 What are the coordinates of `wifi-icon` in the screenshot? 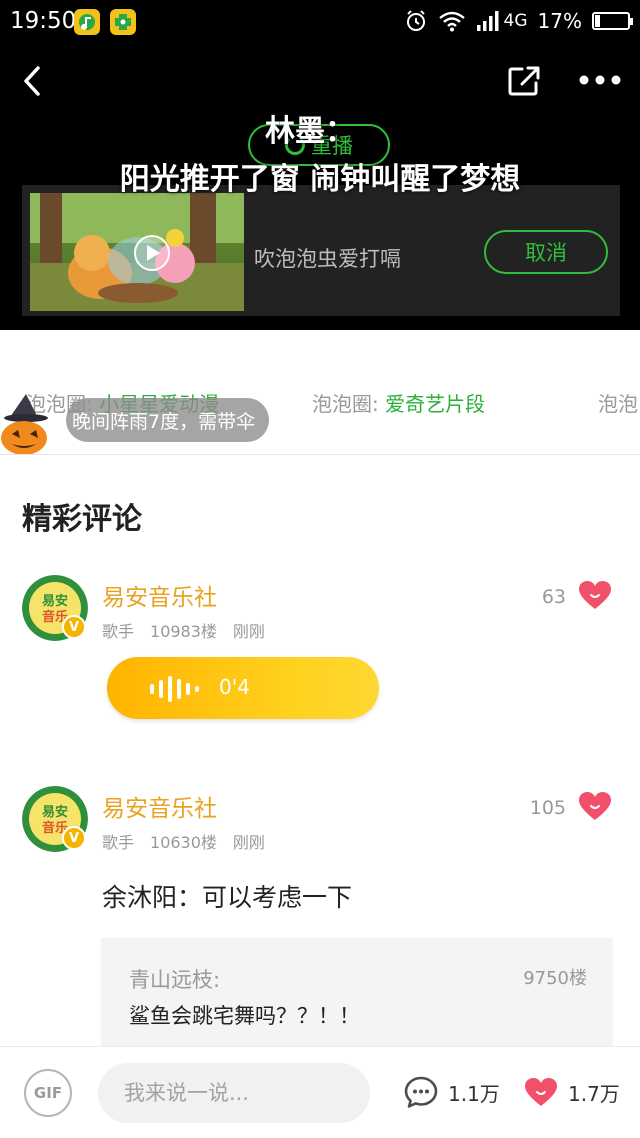 It's located at (451, 21).